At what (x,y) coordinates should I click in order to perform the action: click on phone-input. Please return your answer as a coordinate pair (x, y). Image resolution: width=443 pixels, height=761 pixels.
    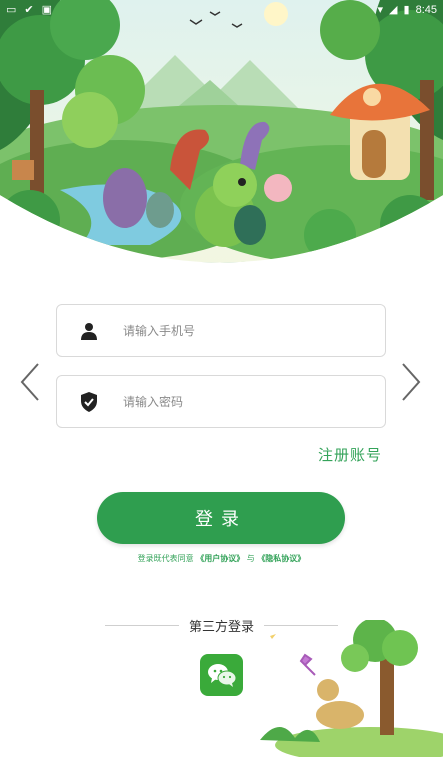
    Looking at the image, I should click on (238, 330).